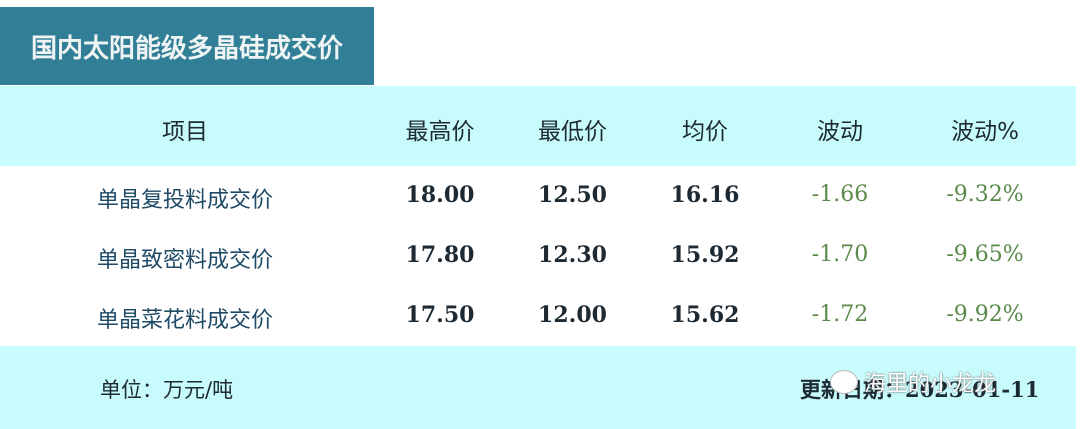 This screenshot has height=429, width=1080. What do you see at coordinates (985, 254) in the screenshot?
I see `row-change-pct: -9.65%` at bounding box center [985, 254].